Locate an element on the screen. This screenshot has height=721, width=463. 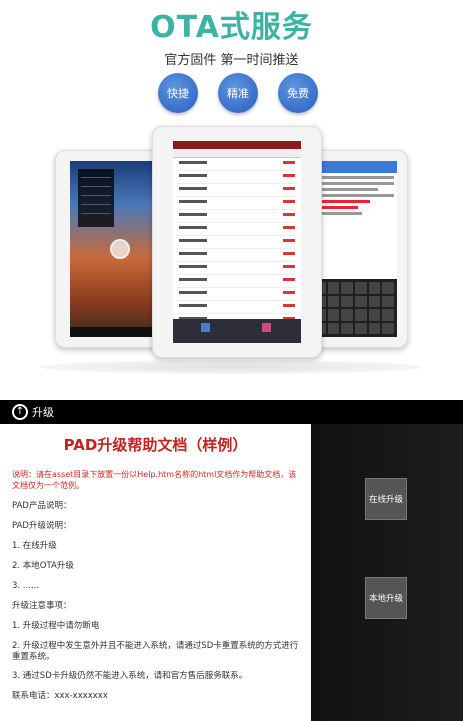
local-upgrade-button: 本地升级 is located at coordinates (386, 598).